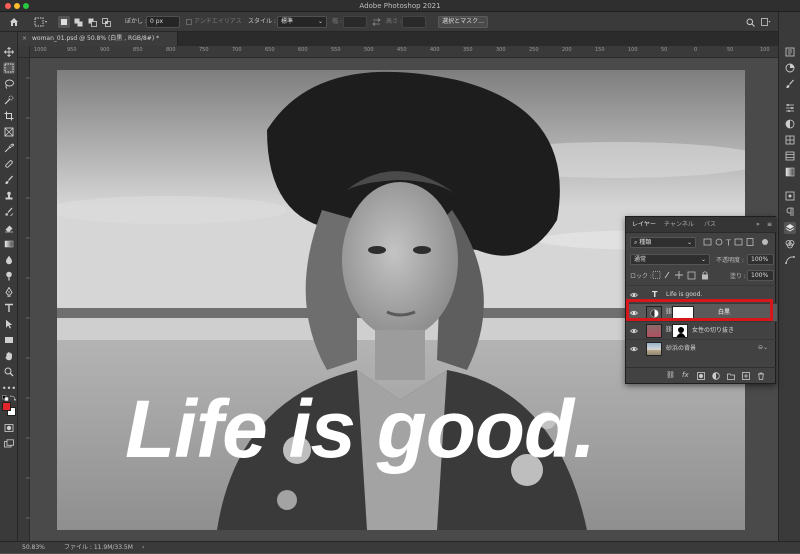 This screenshot has height=554, width=800. I want to click on vertical-ruler, so click(24, 299).